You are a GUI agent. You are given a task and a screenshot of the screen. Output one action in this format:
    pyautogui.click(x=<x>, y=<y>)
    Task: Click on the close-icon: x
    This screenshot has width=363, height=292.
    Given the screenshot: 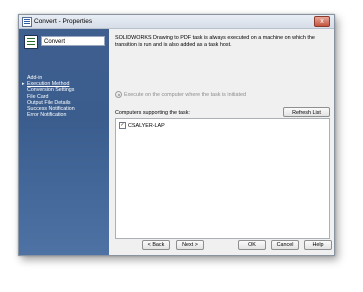 What is the action you would take?
    pyautogui.click(x=322, y=21)
    